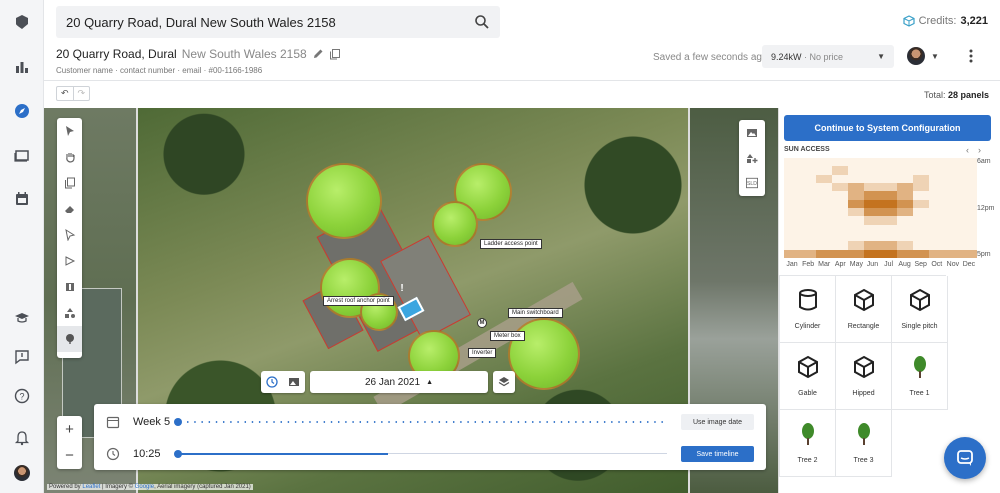 This screenshot has width=1000, height=493. What do you see at coordinates (965, 458) in the screenshot?
I see `chat-support-button` at bounding box center [965, 458].